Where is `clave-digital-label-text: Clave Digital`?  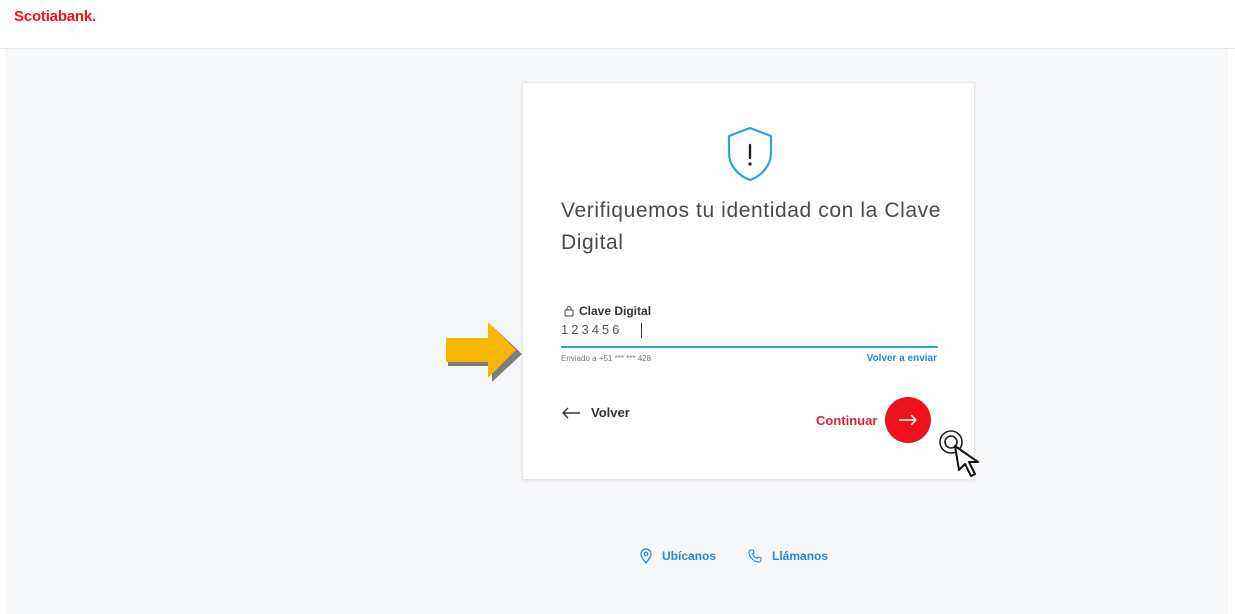 clave-digital-label-text: Clave Digital is located at coordinates (615, 311).